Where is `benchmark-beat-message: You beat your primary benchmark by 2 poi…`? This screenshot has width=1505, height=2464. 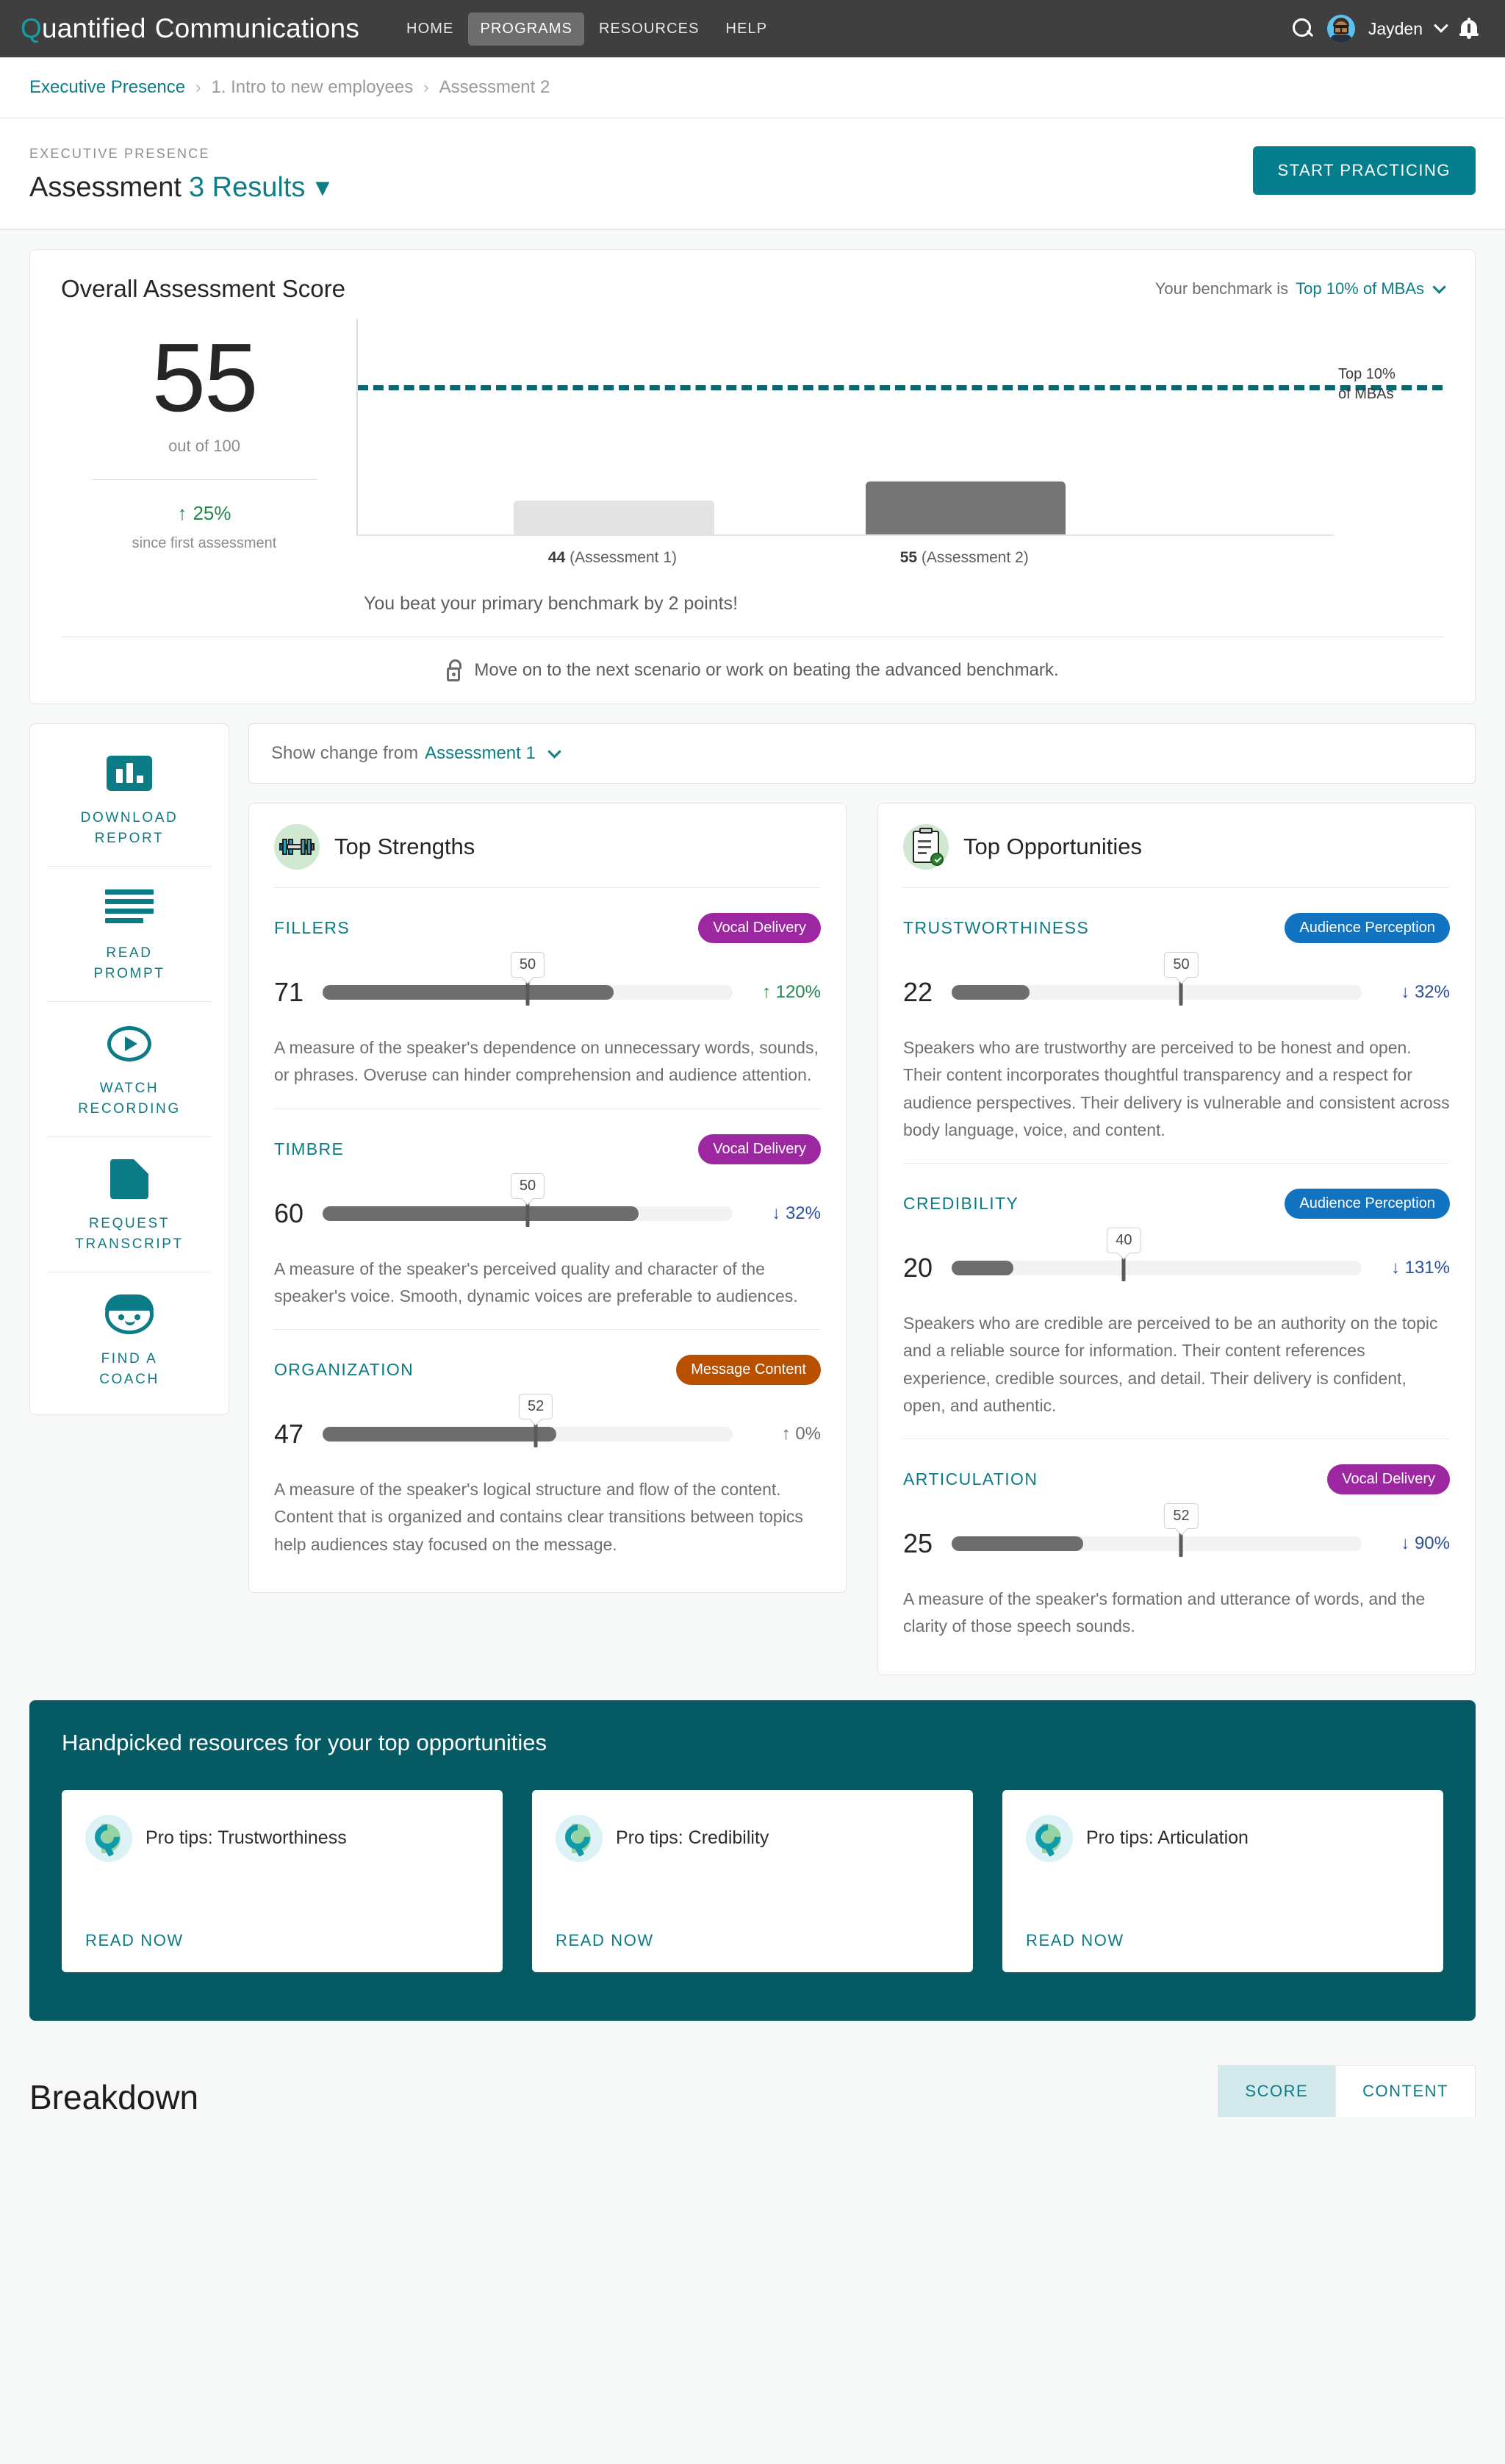 benchmark-beat-message: You beat your primary benchmark by 2 poi… is located at coordinates (551, 604).